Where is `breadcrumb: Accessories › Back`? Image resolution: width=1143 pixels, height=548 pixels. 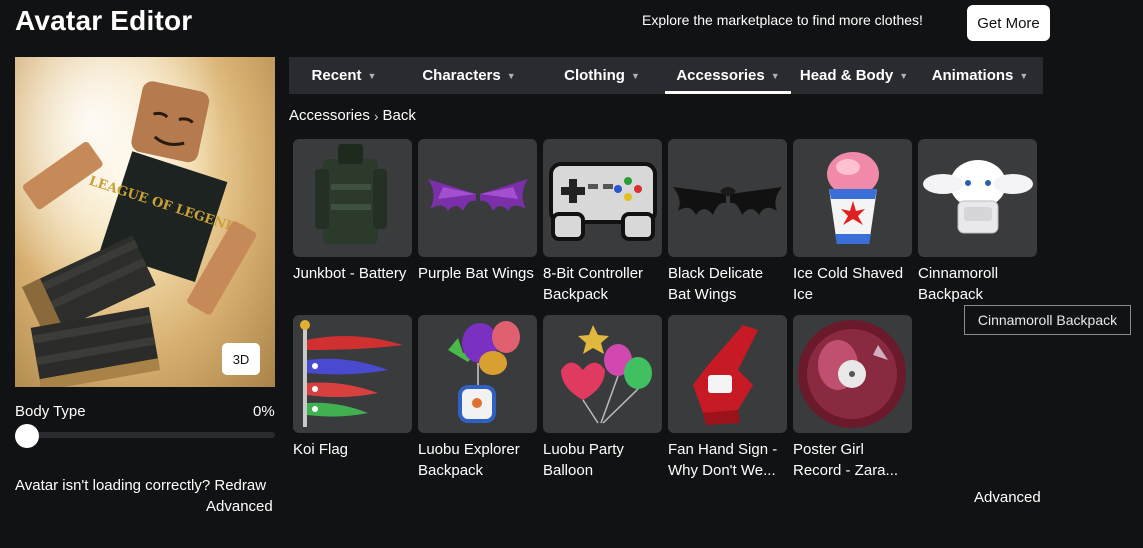
breadcrumb: Accessories › Back is located at coordinates (352, 115).